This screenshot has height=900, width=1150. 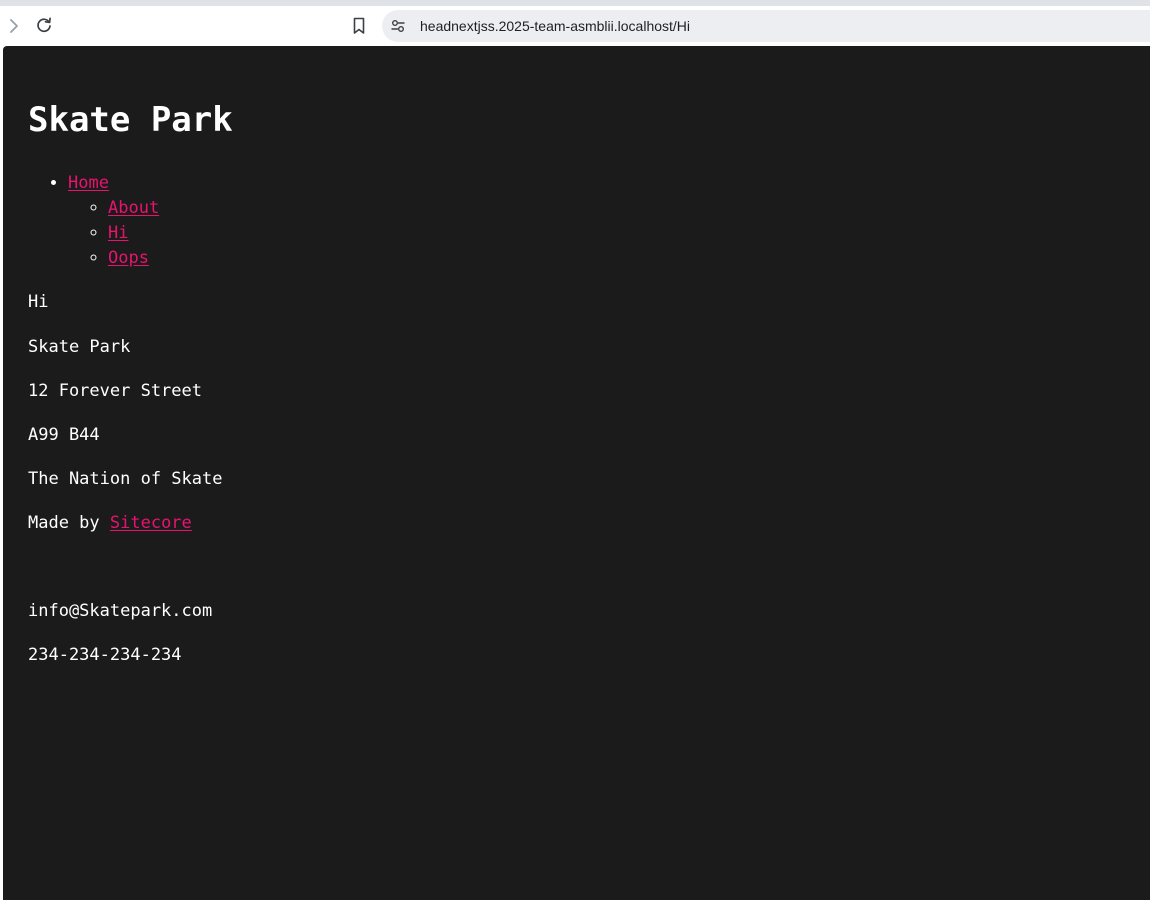 I want to click on nav-sub-list: About Hi Oops, so click(x=113, y=233).